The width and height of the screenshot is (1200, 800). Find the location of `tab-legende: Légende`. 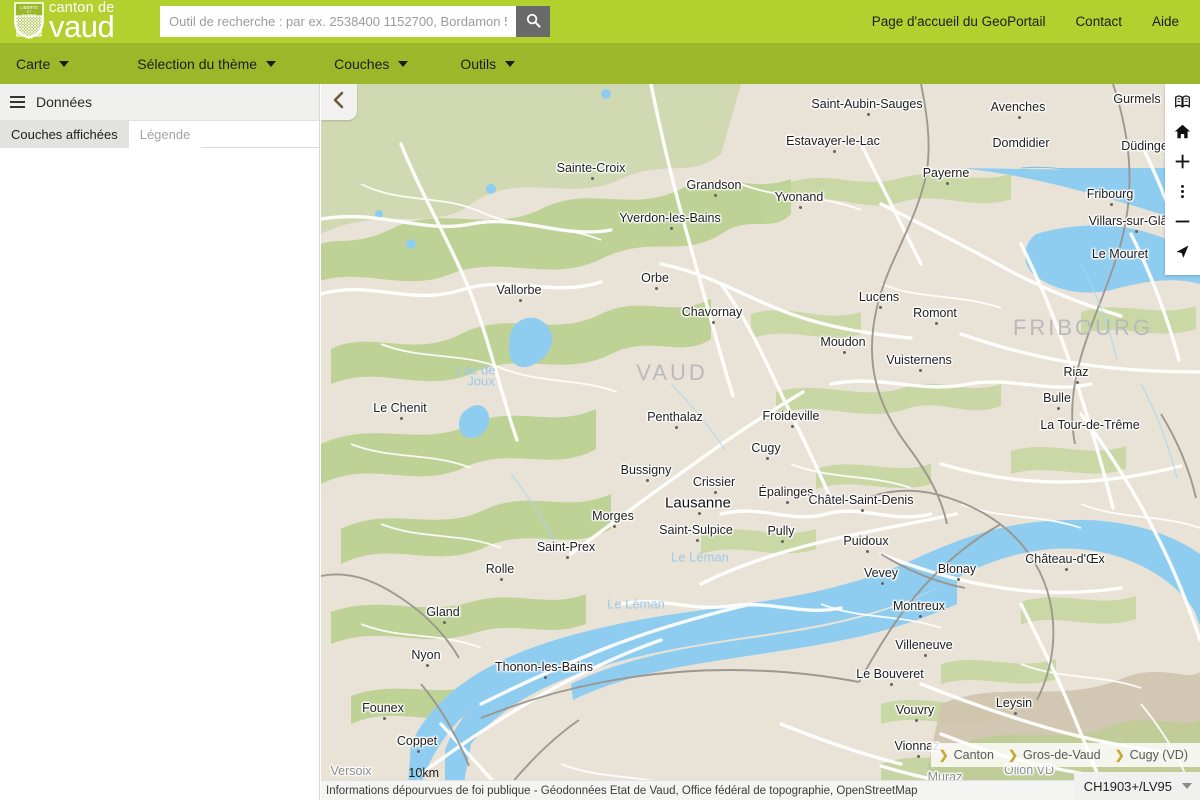

tab-legende: Légende is located at coordinates (165, 134).